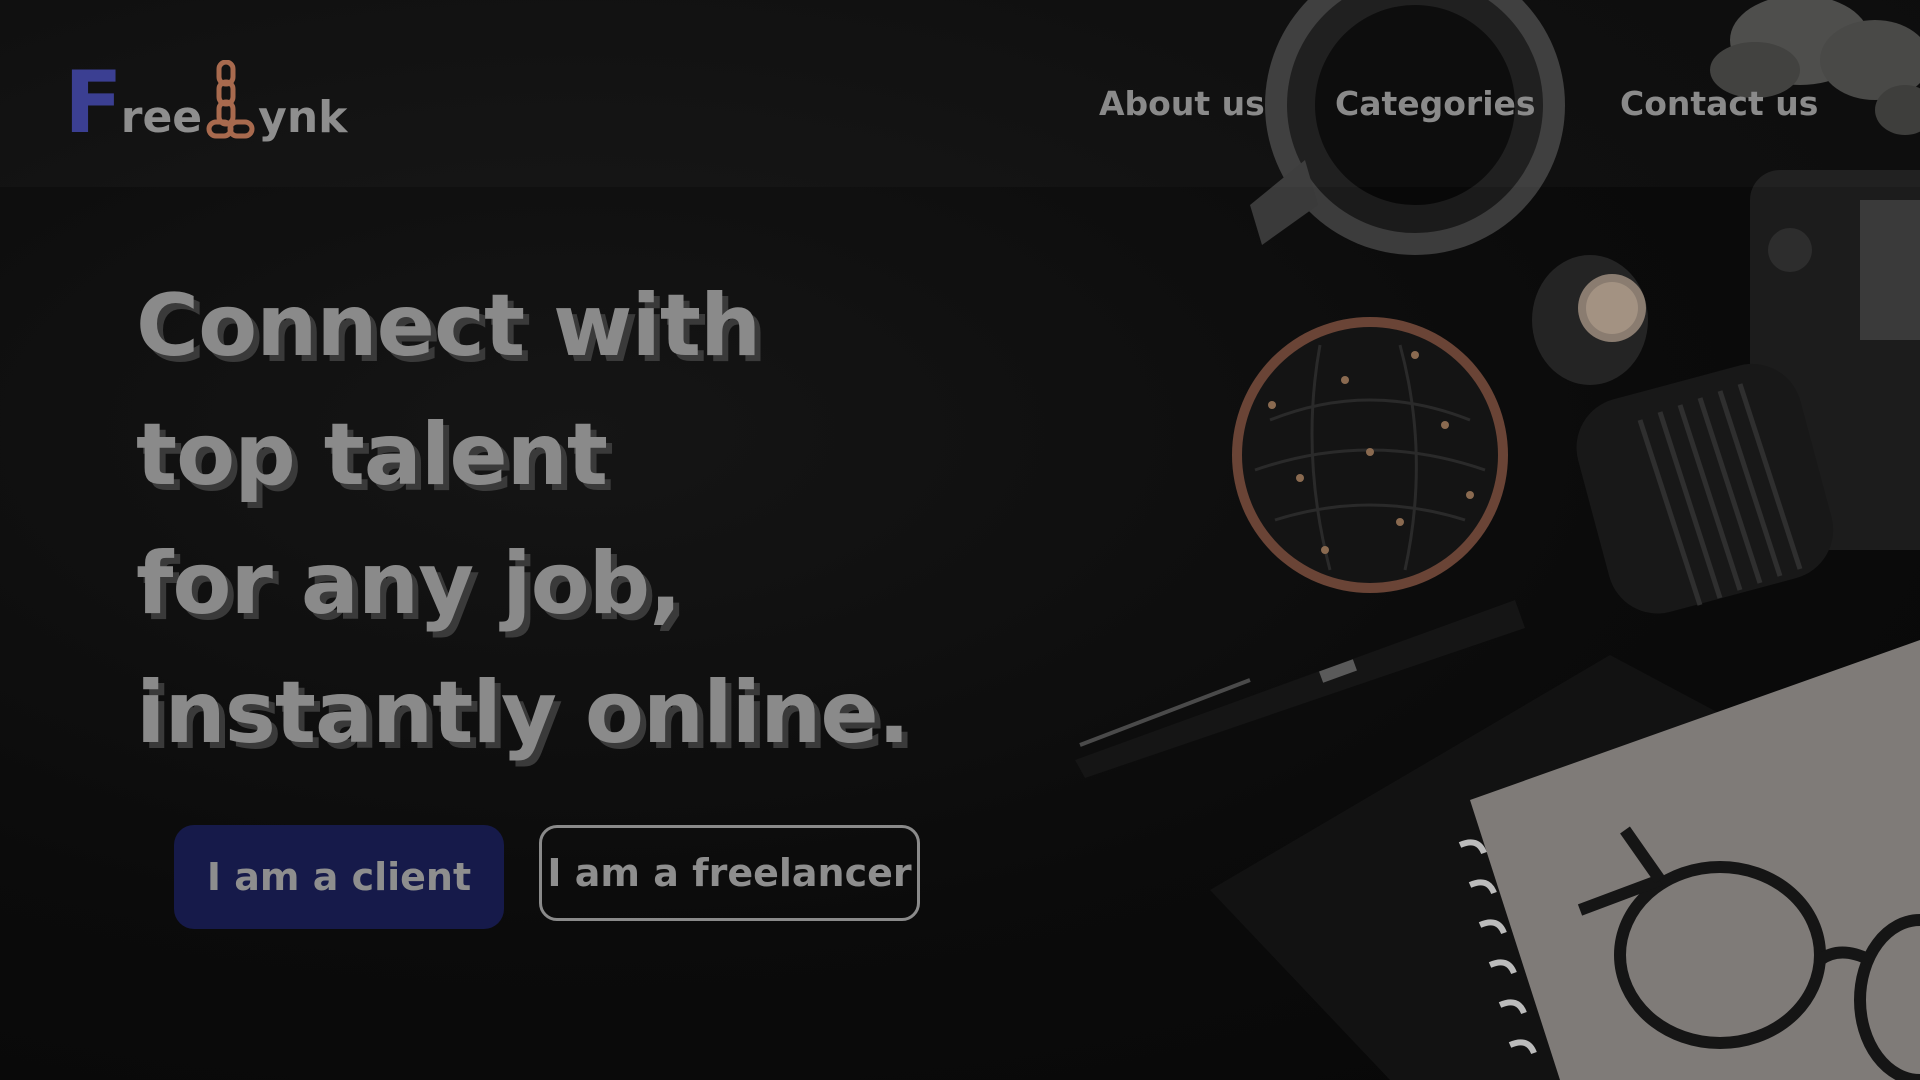  I want to click on headline-line: Connect with, so click(448, 326).